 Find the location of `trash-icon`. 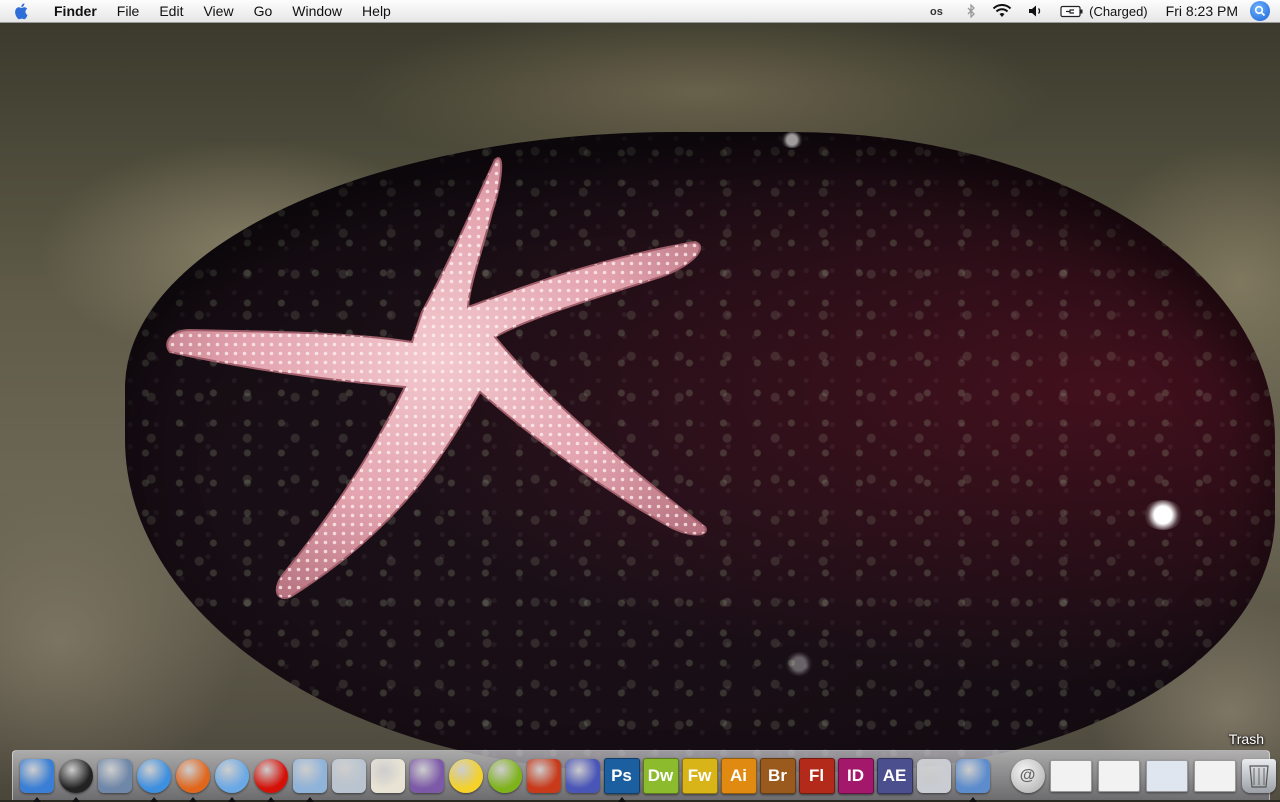

trash-icon is located at coordinates (1258, 775).